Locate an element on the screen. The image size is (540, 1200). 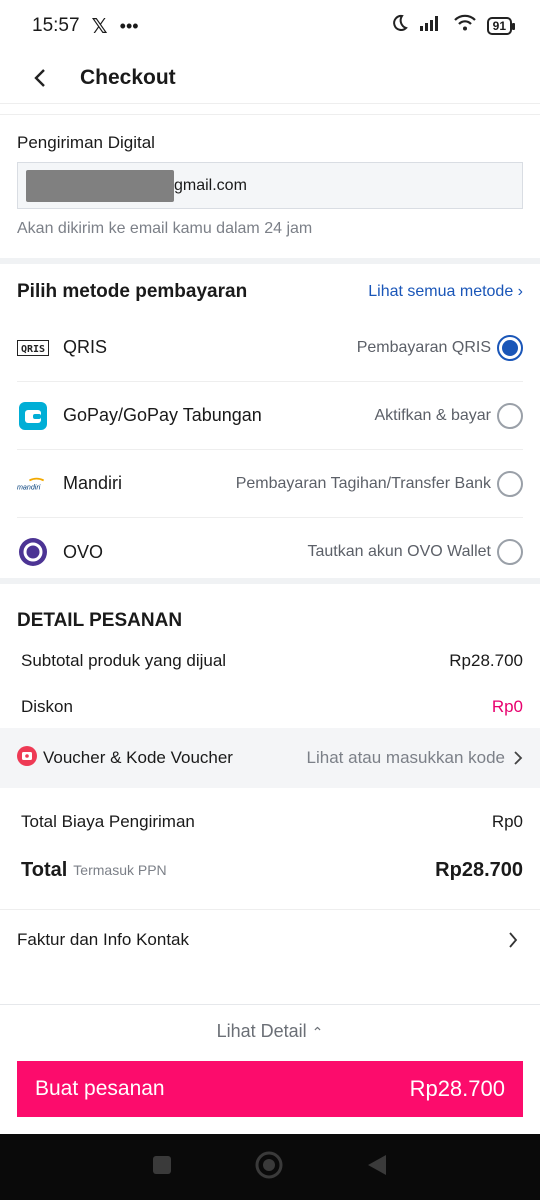
shipping-label: Total Biaya Pengiriman is located at coordinates (108, 821).